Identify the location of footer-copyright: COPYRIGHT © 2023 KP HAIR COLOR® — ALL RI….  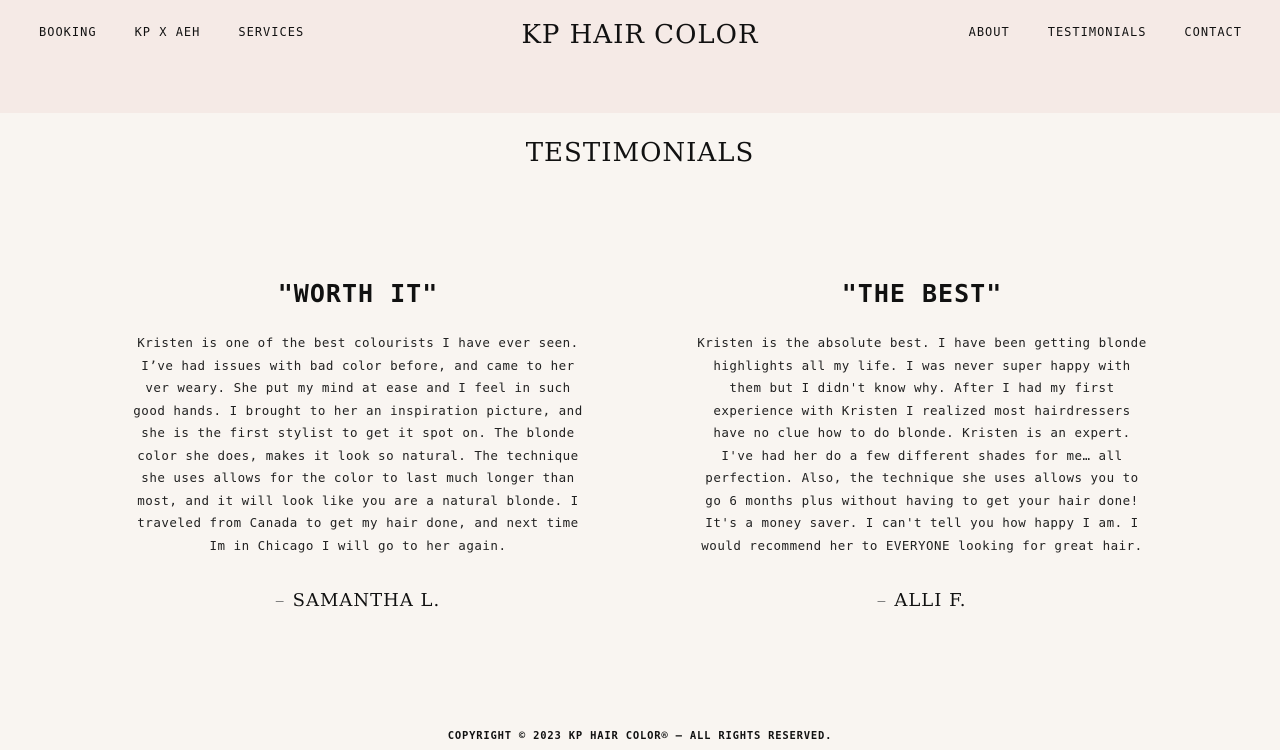
(640, 736).